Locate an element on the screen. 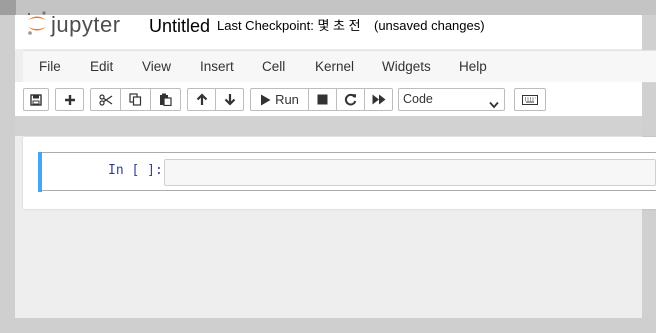 This screenshot has height=333, width=656. toolbar: Run Code is located at coordinates (328, 99).